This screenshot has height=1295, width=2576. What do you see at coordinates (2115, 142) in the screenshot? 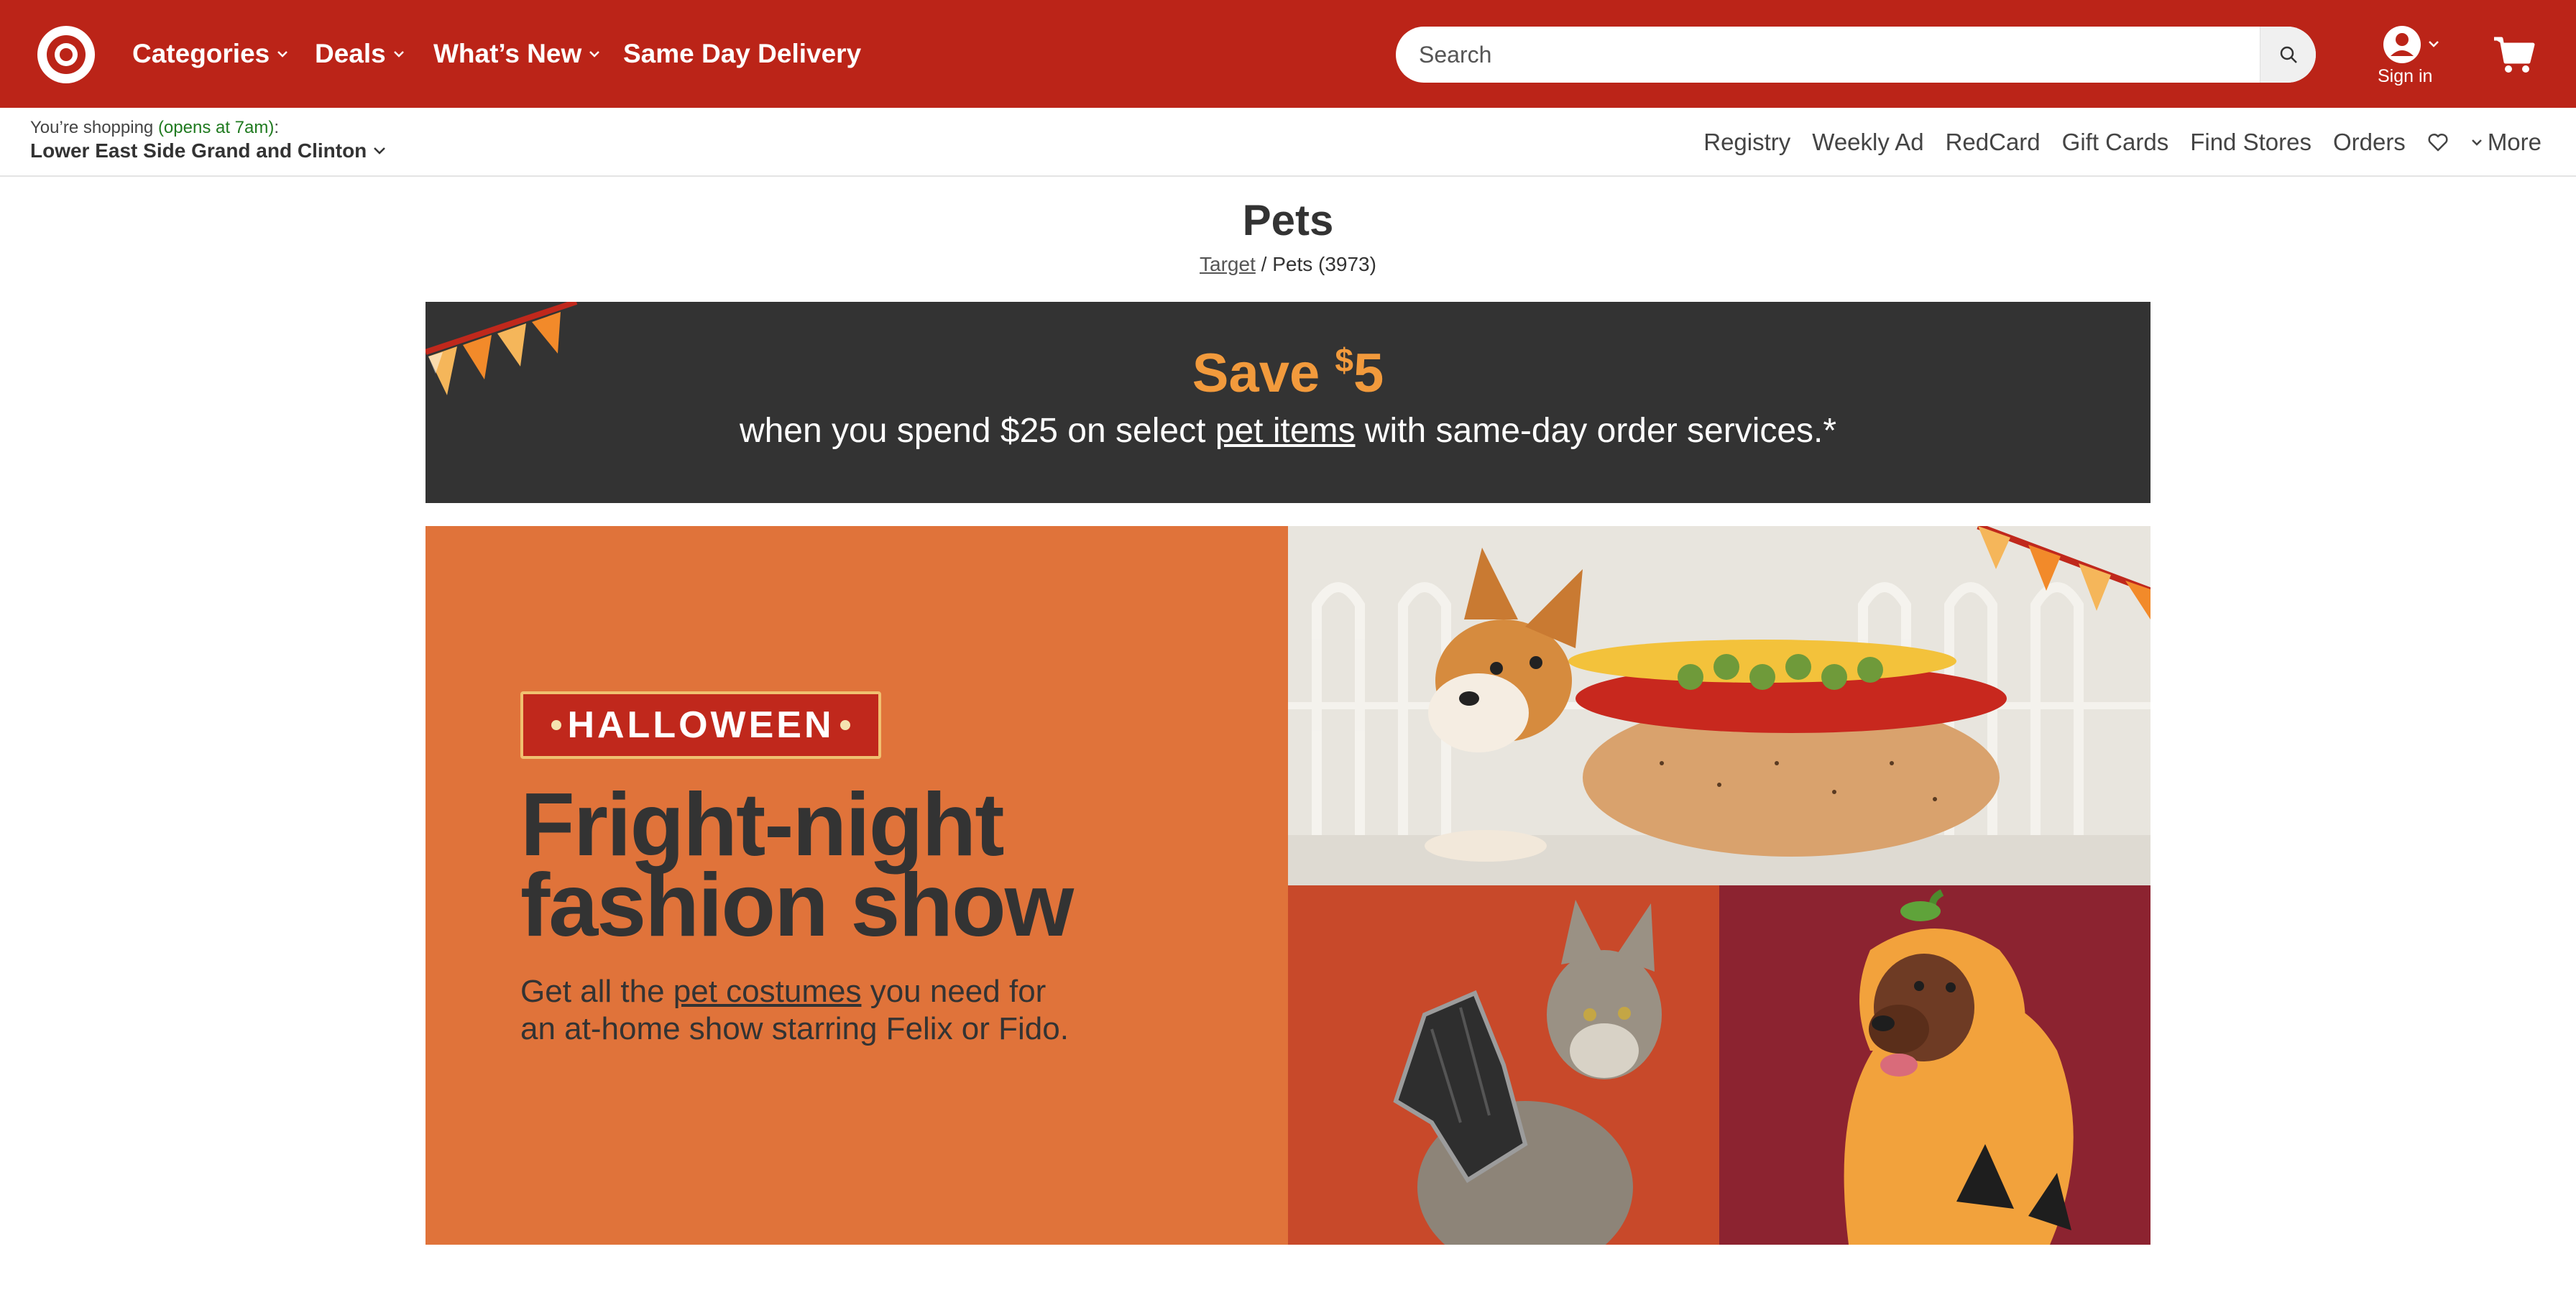
I see `link-gift-cards: Gift Cards` at bounding box center [2115, 142].